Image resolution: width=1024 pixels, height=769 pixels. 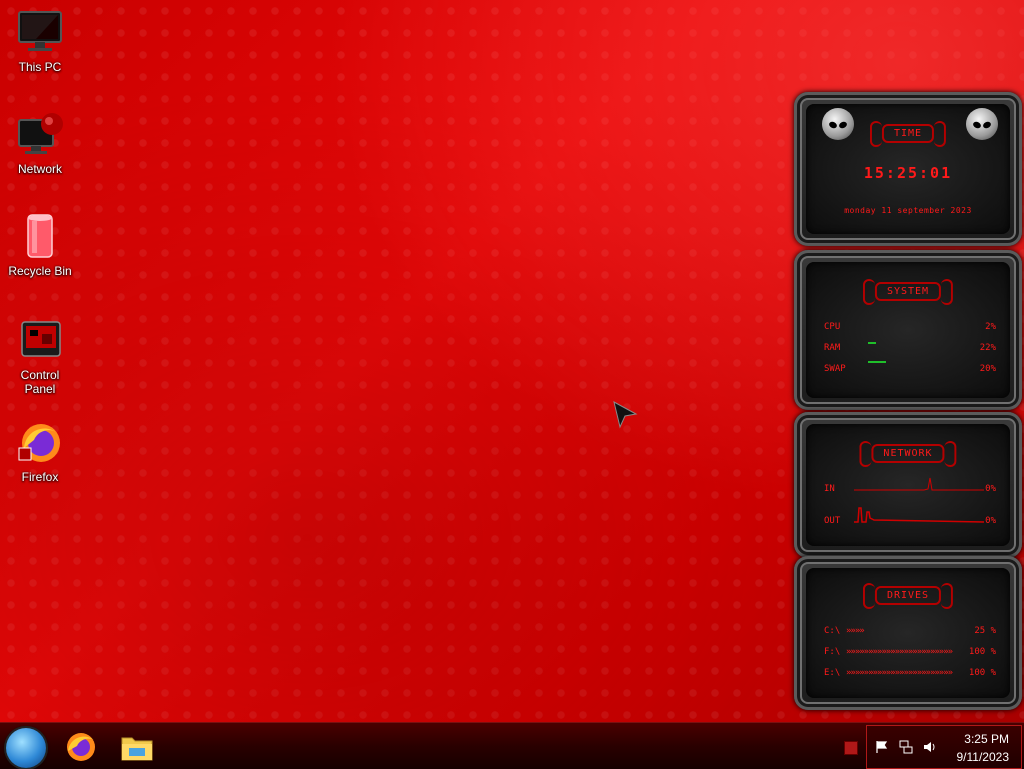 What do you see at coordinates (908, 454) in the screenshot?
I see `network-widget-title: NETWORK` at bounding box center [908, 454].